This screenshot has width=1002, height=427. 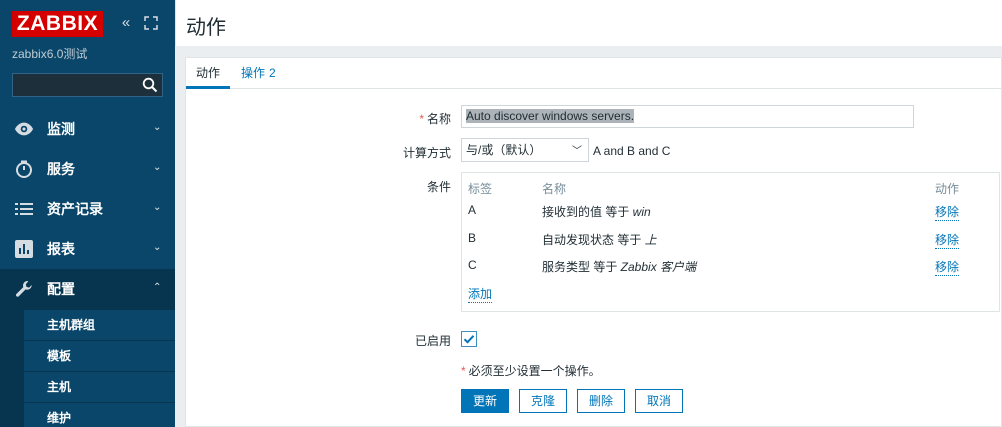 What do you see at coordinates (24, 209) in the screenshot?
I see `list-icon` at bounding box center [24, 209].